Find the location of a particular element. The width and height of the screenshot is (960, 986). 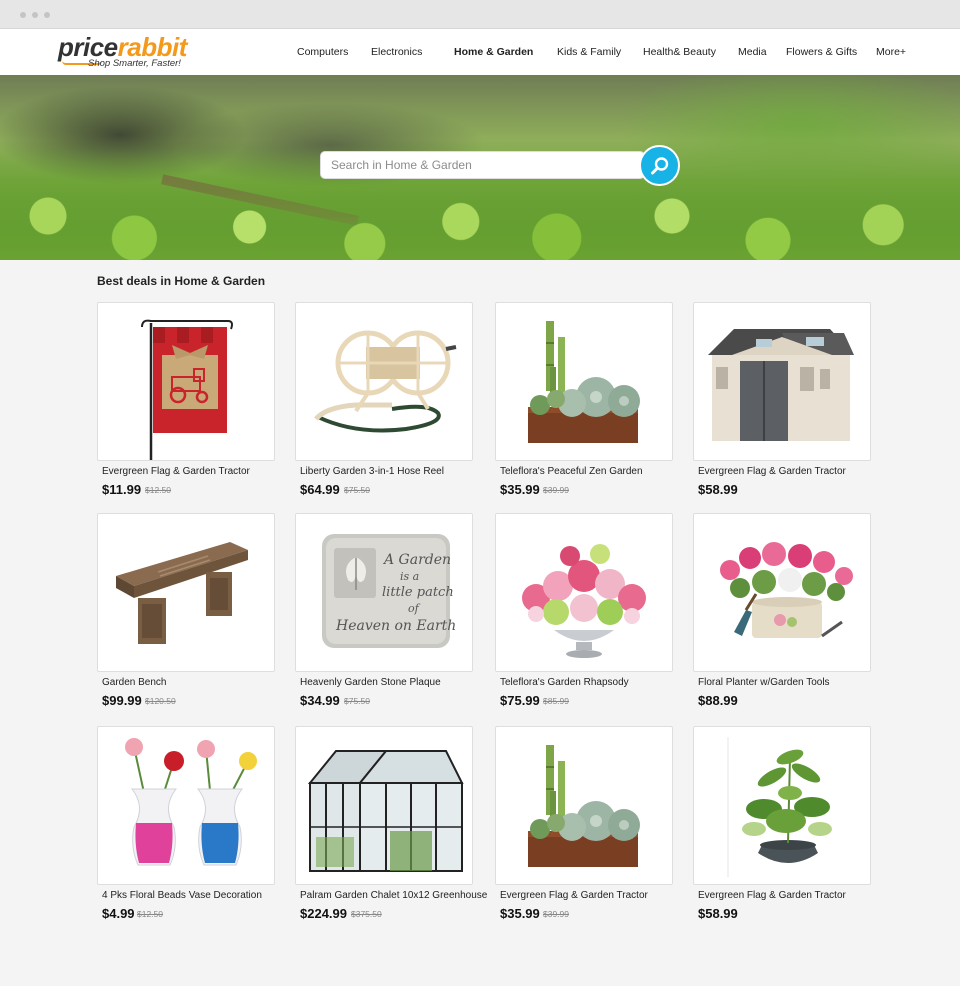

product-price: $99.99 is located at coordinates (122, 700).